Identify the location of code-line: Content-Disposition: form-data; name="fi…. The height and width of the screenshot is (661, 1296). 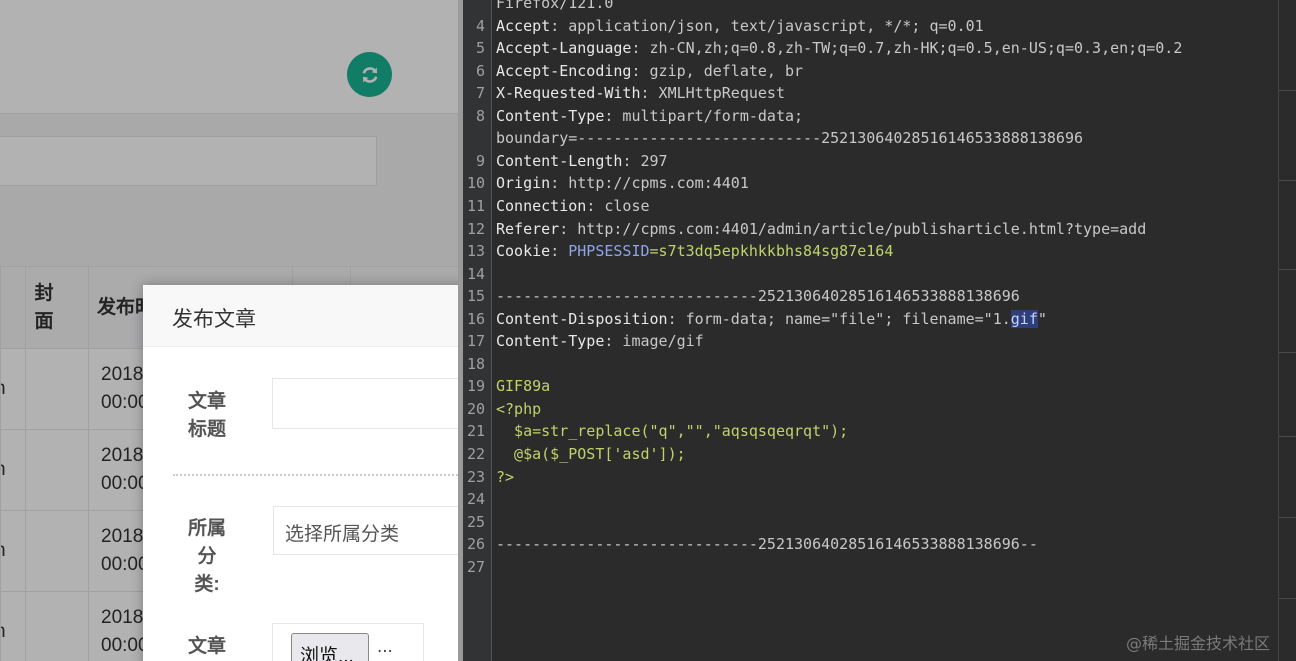
(771, 319).